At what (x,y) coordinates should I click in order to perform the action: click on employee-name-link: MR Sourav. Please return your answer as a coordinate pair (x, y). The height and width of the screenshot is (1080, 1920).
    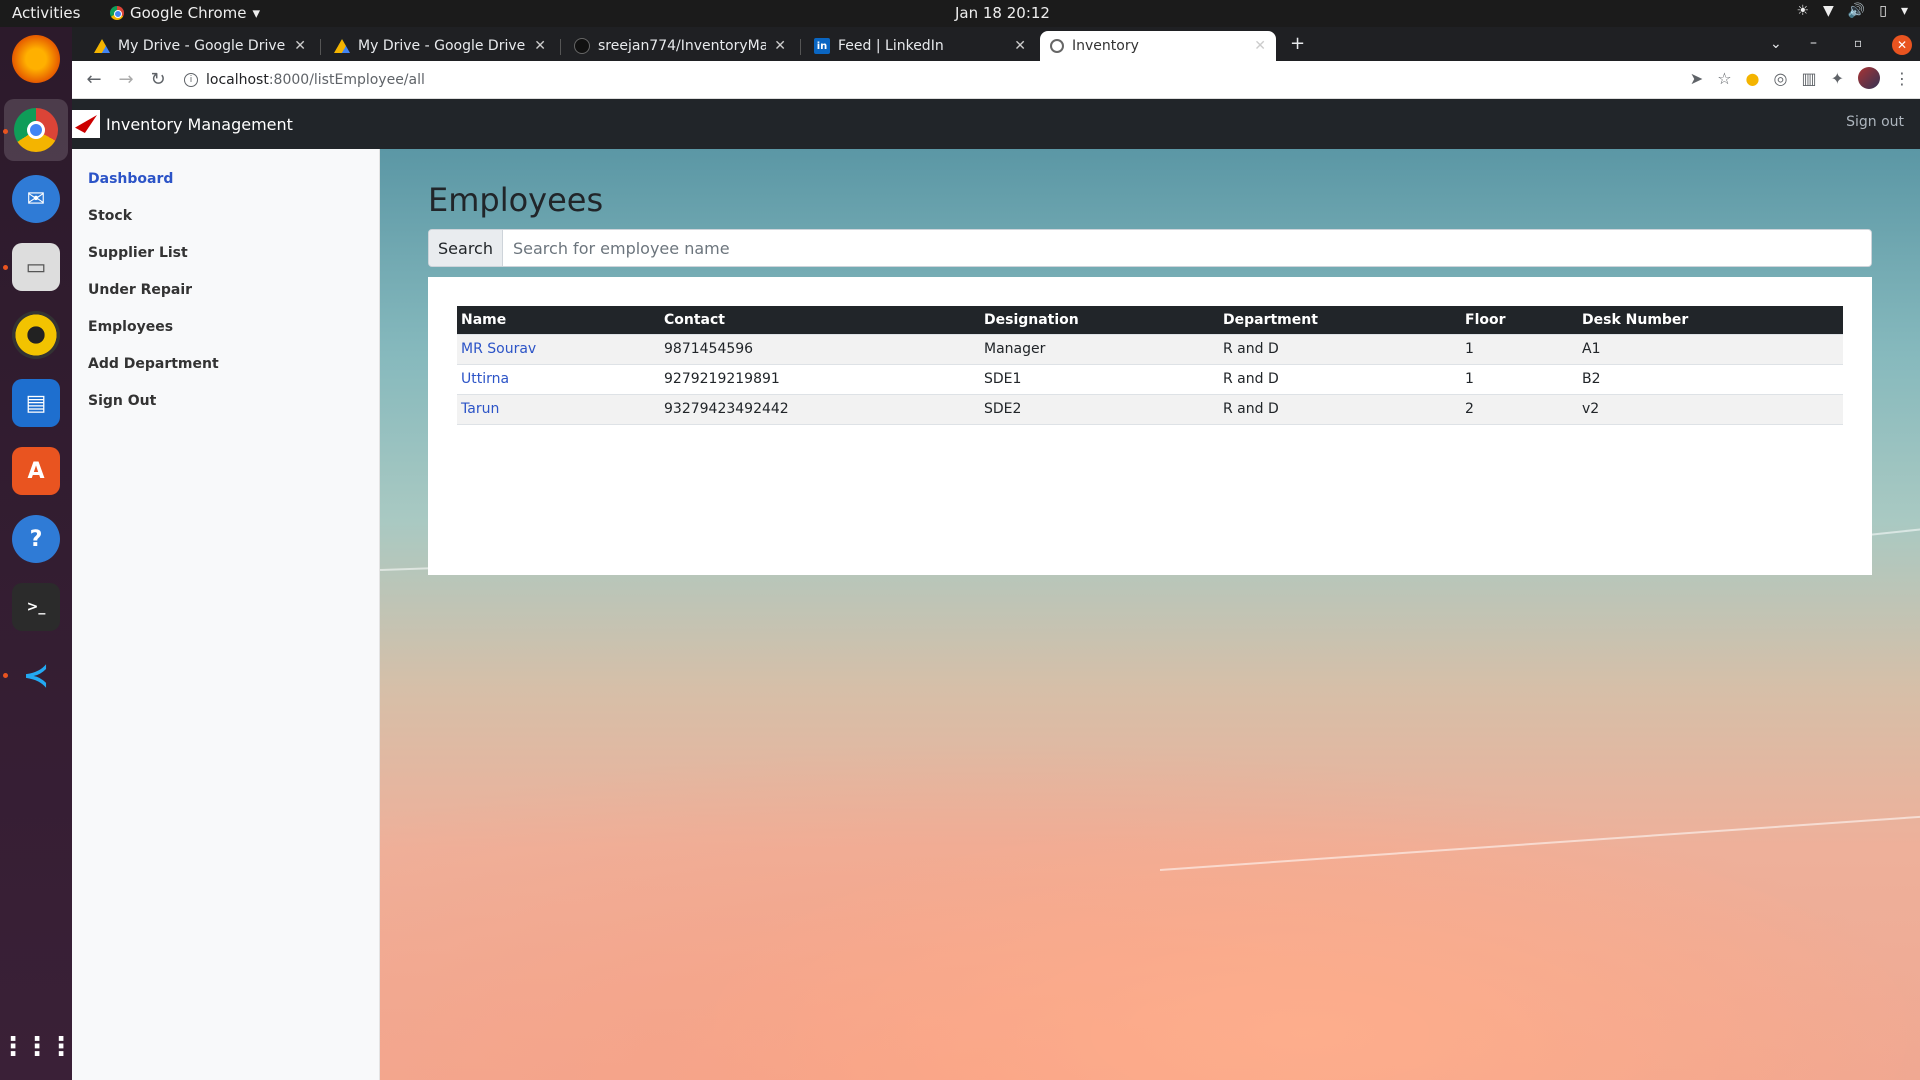
    Looking at the image, I should click on (498, 349).